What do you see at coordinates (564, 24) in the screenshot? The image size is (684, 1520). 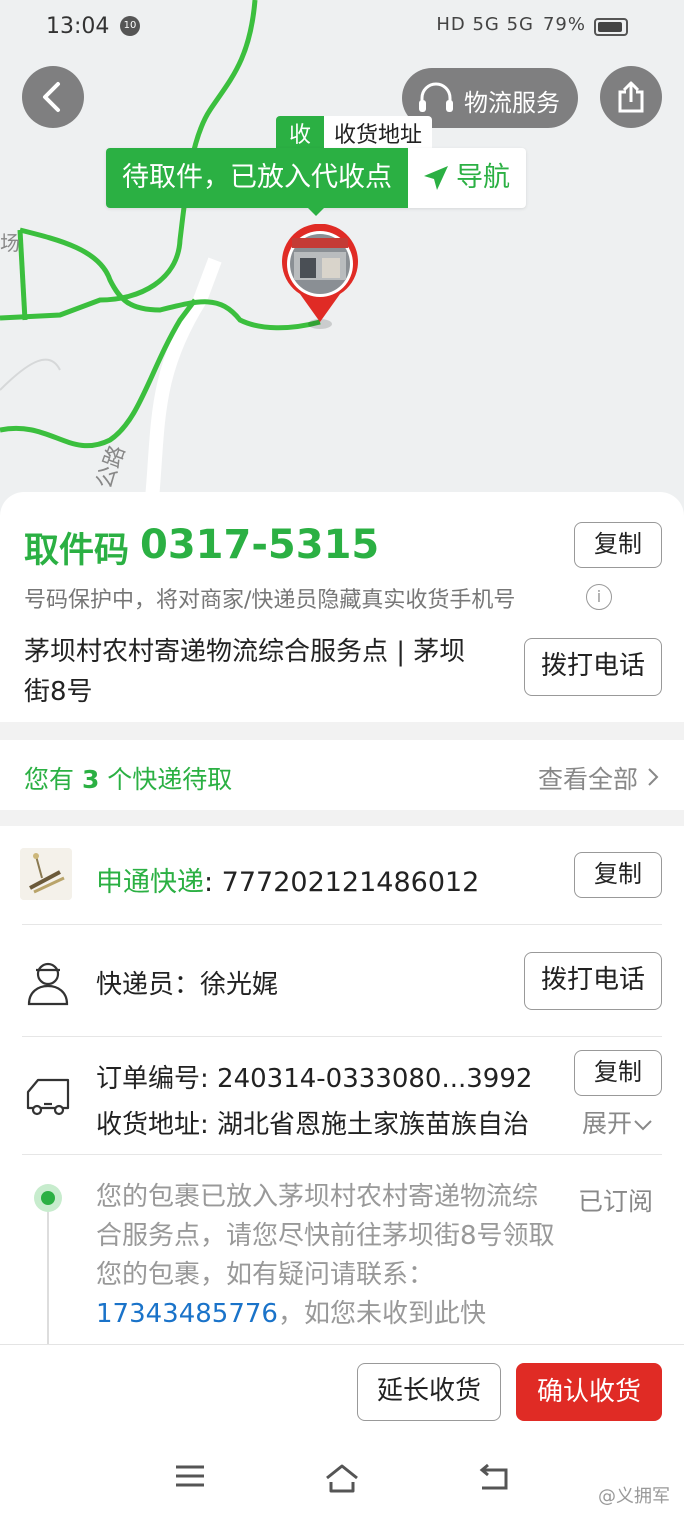 I see `battery-percent: 79%` at bounding box center [564, 24].